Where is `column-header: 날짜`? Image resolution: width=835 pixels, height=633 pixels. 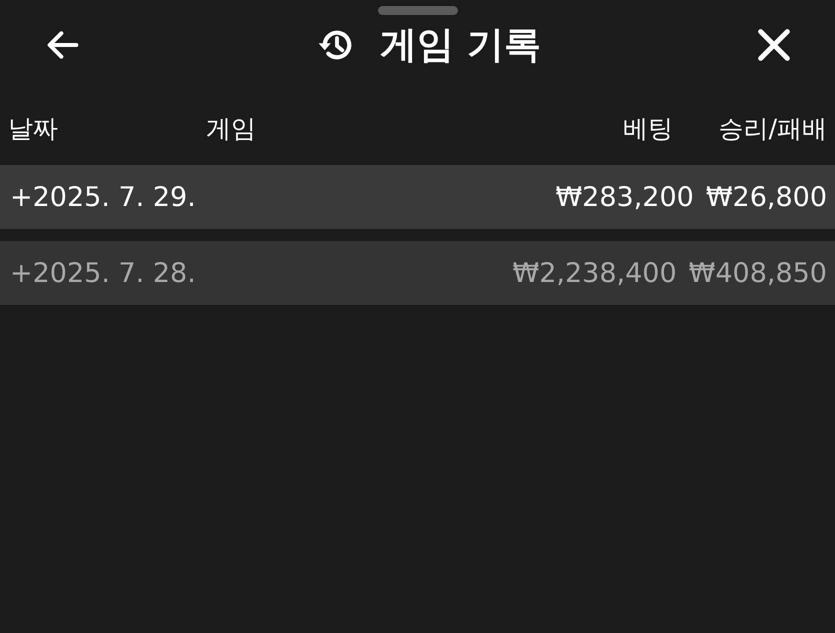 column-header: 날짜 is located at coordinates (33, 128).